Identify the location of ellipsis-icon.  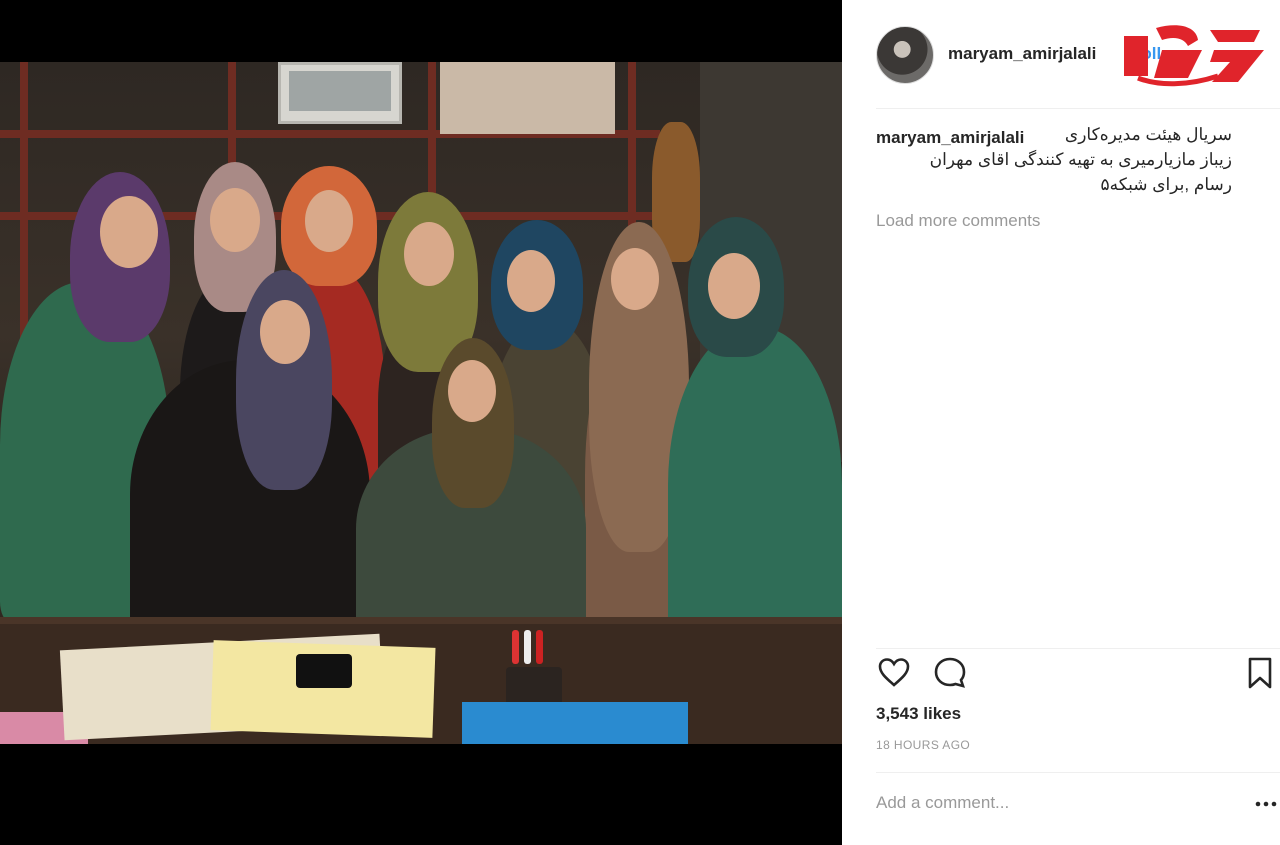
(1266, 804).